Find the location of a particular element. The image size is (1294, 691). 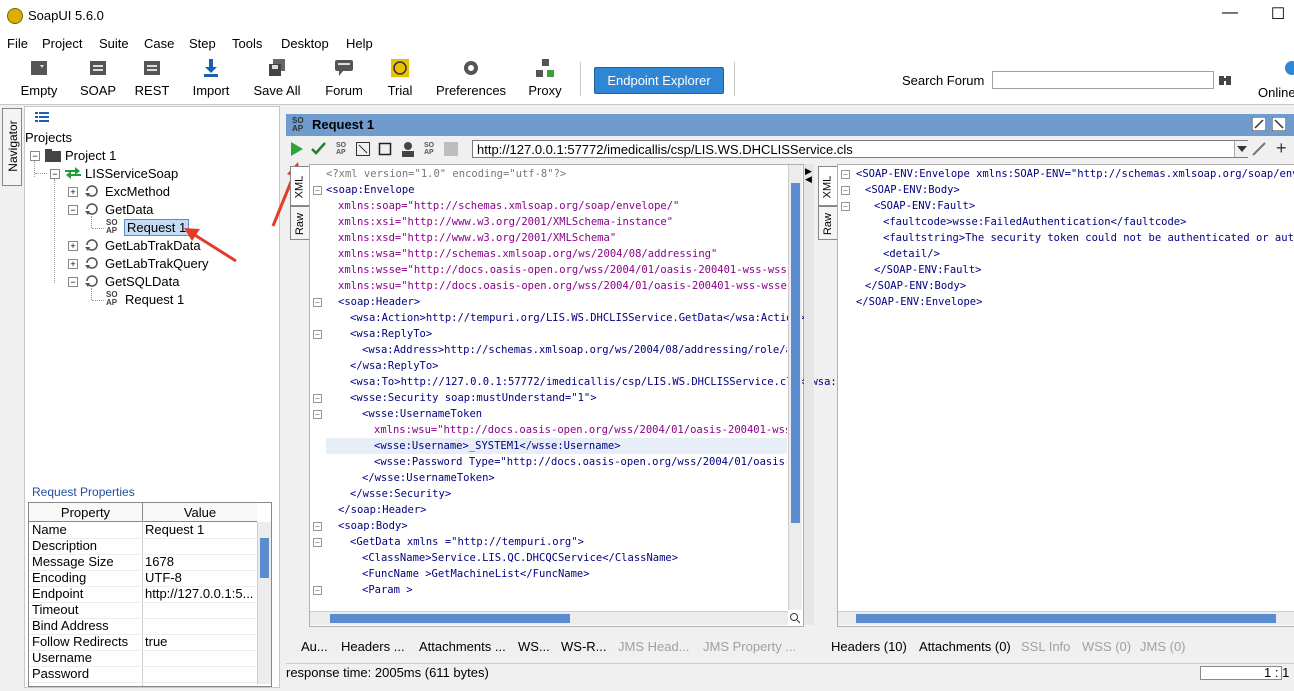

zoom-icon is located at coordinates (795, 618).